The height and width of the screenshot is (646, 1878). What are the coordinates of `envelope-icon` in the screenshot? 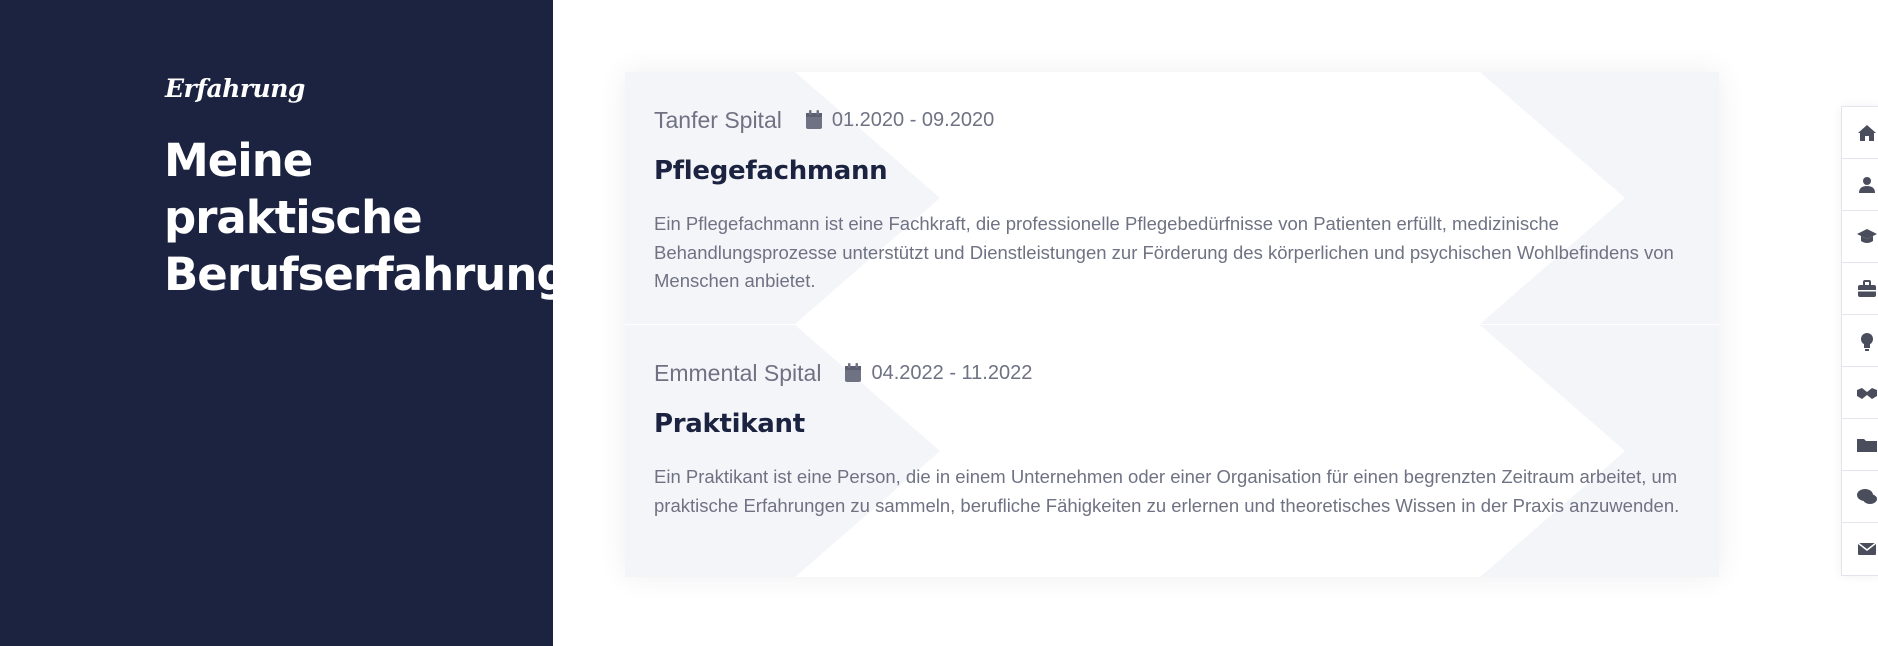 It's located at (1867, 548).